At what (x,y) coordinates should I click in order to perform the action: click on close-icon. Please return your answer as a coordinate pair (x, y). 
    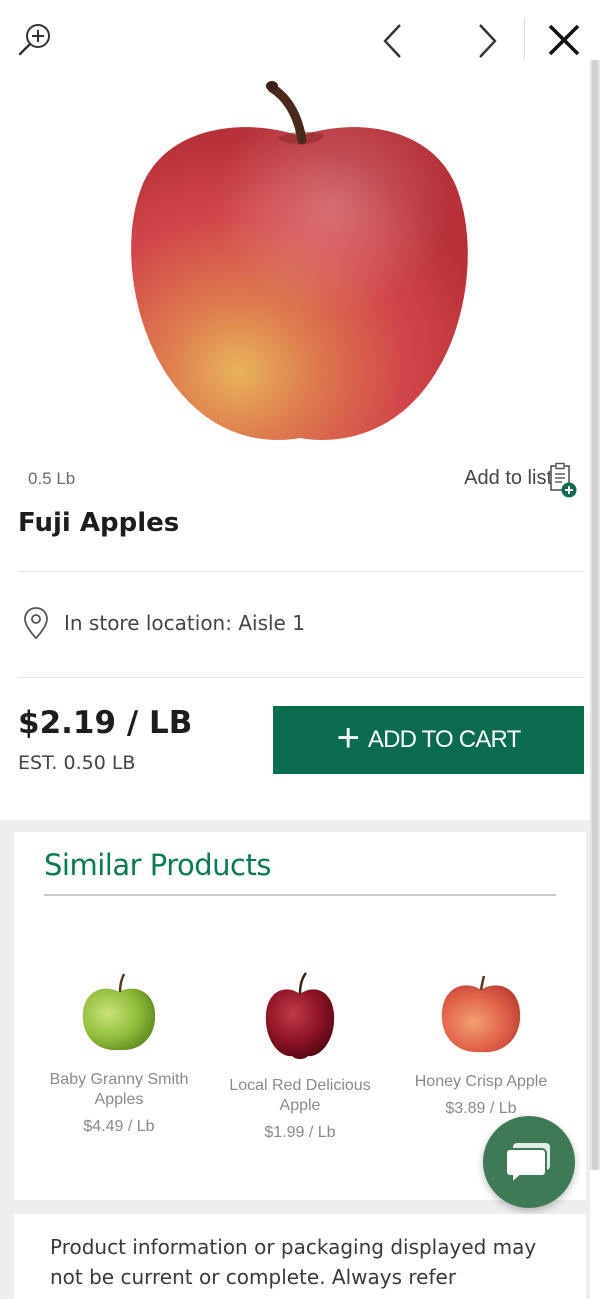
    Looking at the image, I should click on (564, 40).